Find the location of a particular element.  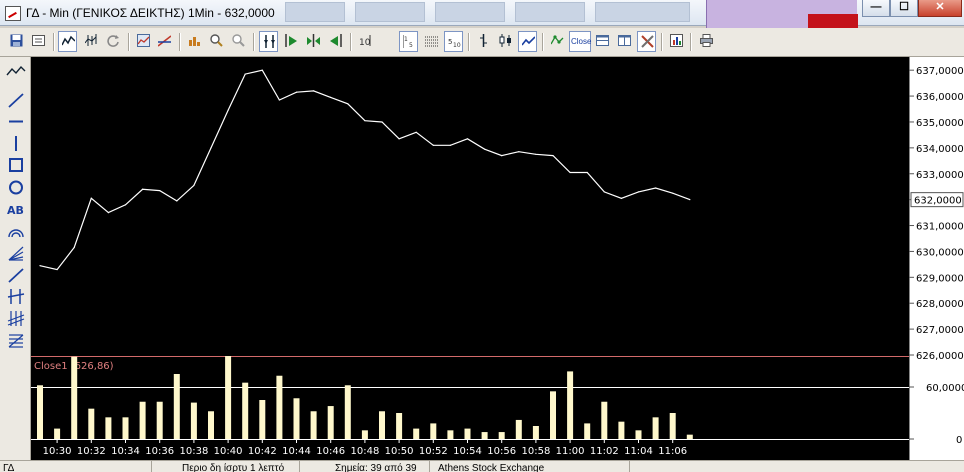

close-window-button: ✕ is located at coordinates (940, 8).